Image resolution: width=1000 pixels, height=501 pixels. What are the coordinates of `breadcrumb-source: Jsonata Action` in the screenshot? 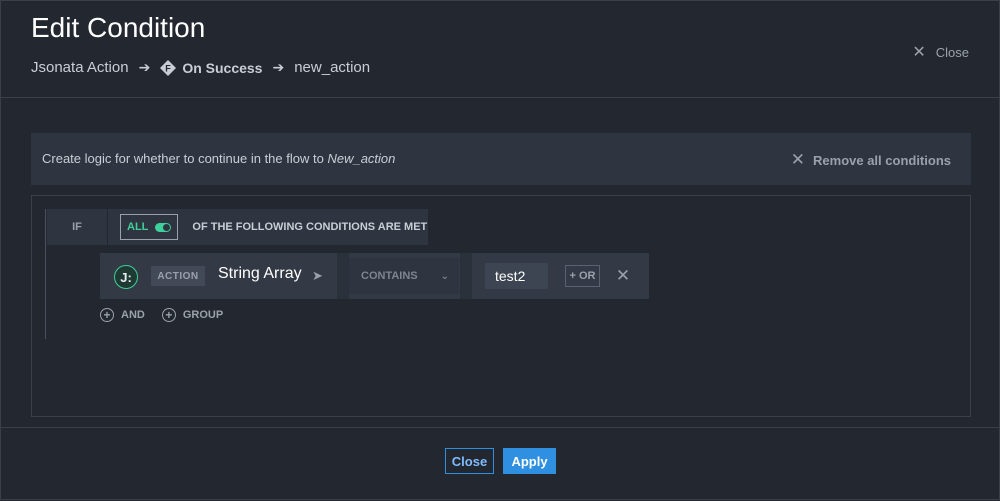 It's located at (80, 67).